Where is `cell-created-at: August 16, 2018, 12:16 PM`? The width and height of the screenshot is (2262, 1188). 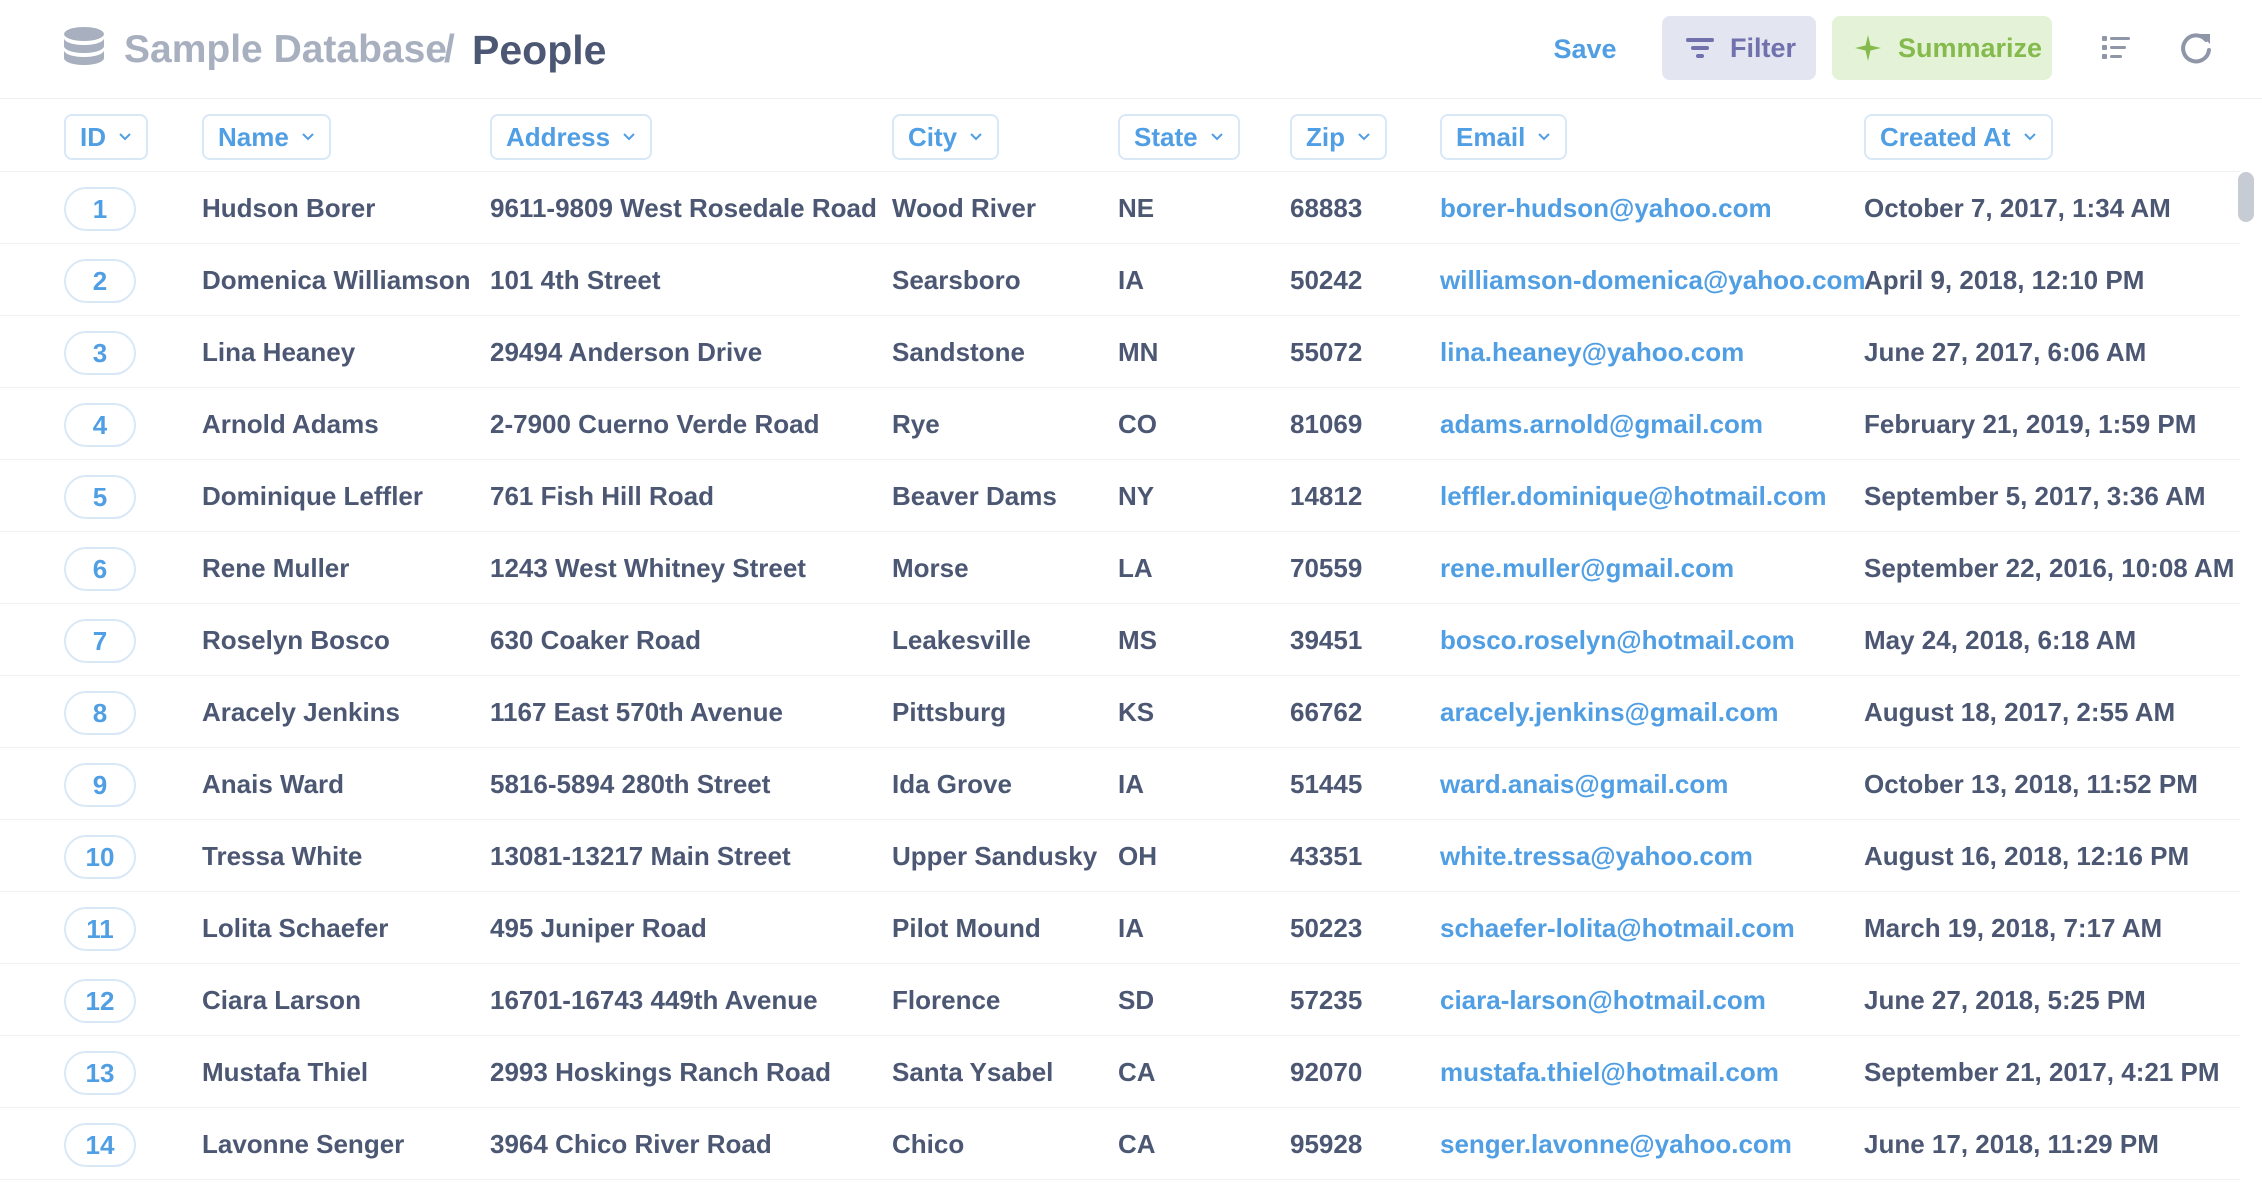 cell-created-at: August 16, 2018, 12:16 PM is located at coordinates (2027, 856).